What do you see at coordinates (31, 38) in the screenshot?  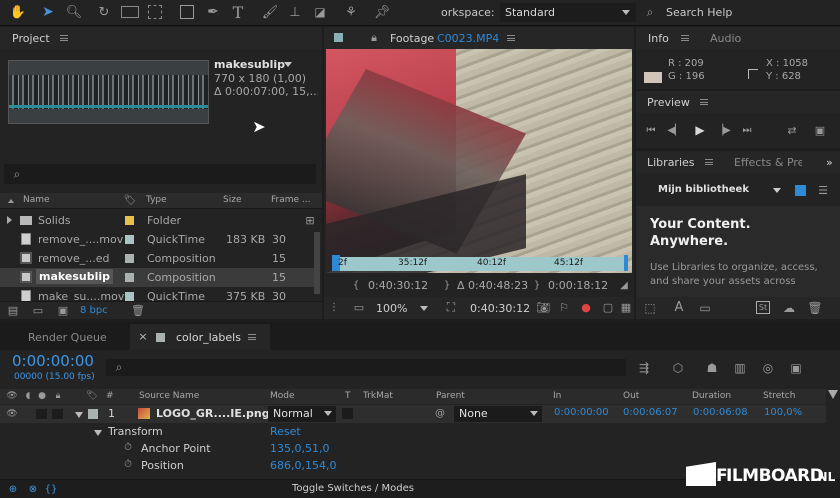 I see `project-panel-title: Project` at bounding box center [31, 38].